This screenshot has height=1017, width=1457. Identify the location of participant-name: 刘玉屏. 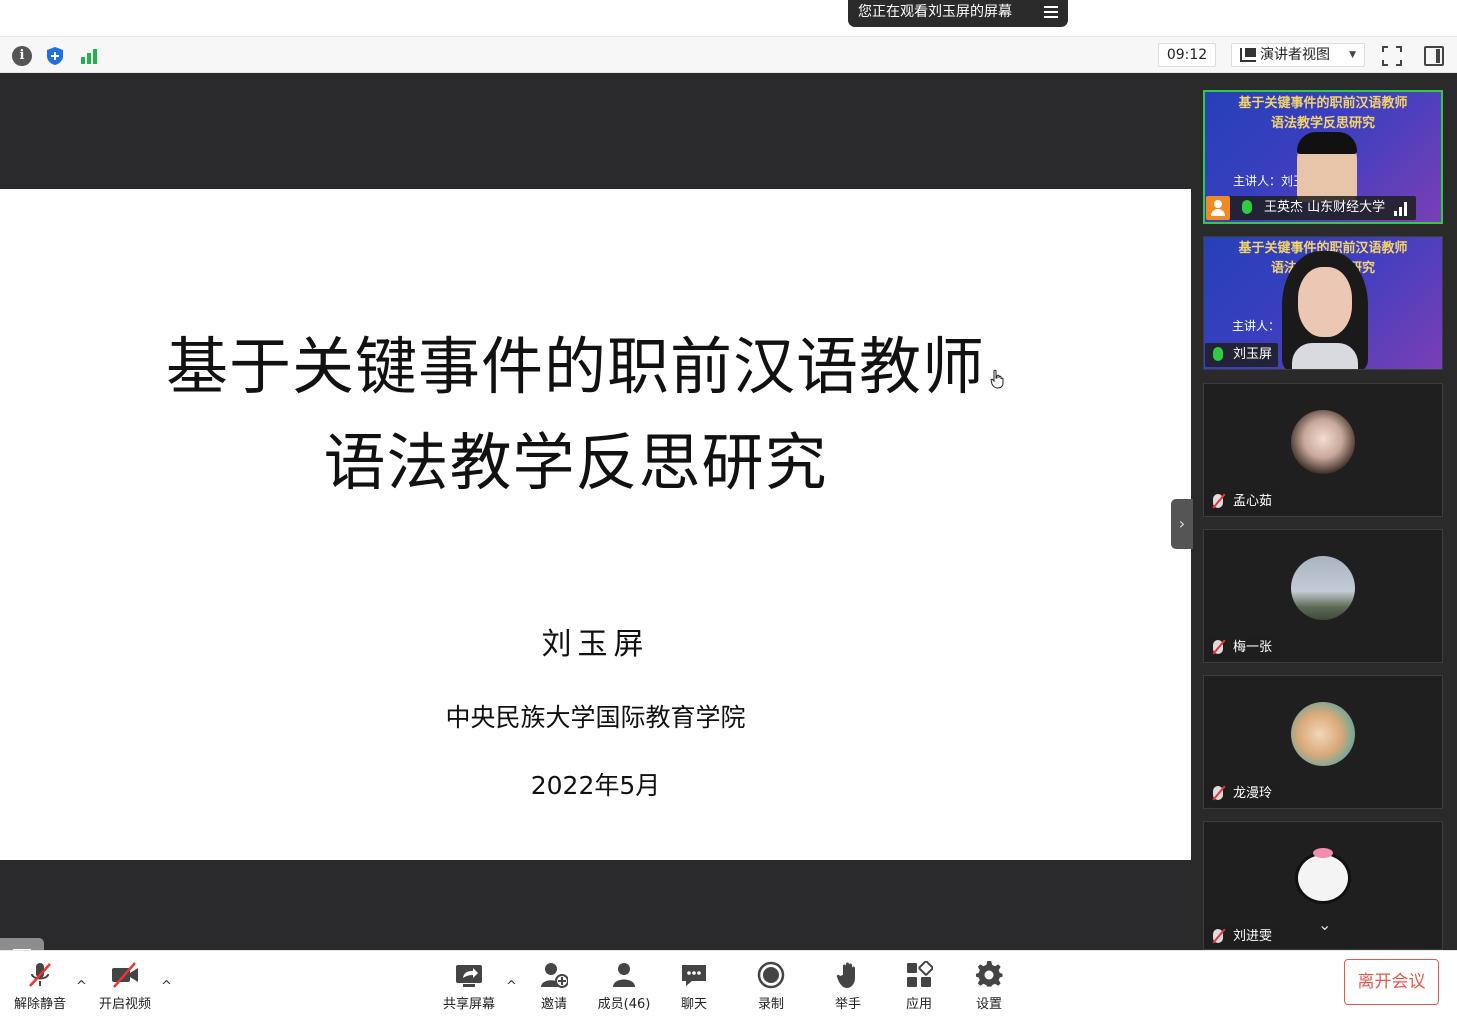
(1253, 354).